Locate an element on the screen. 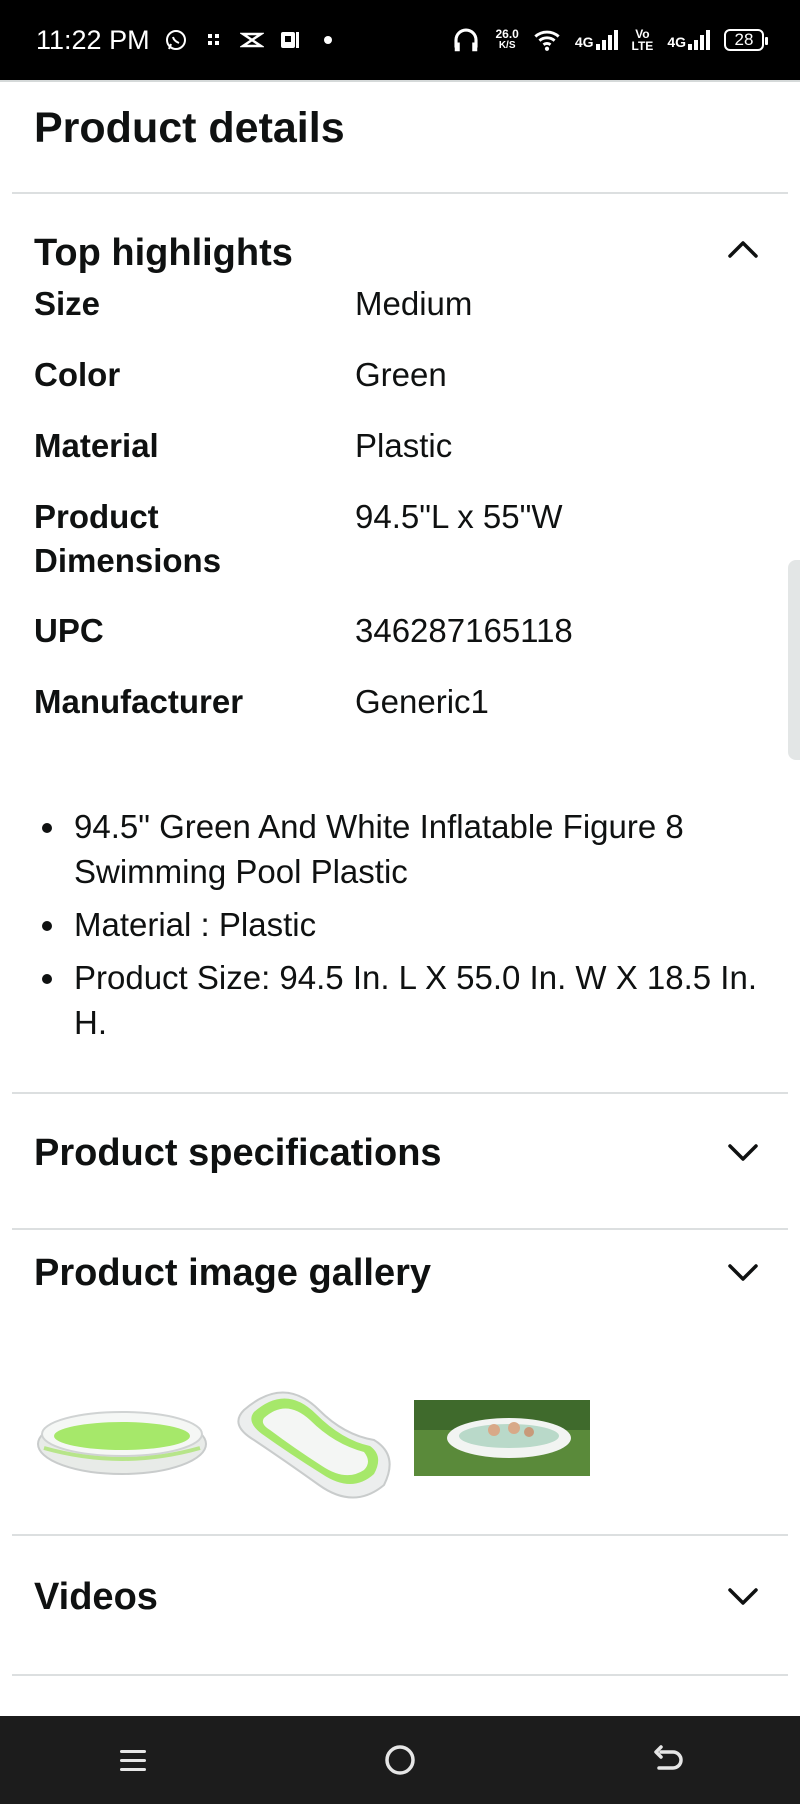 The width and height of the screenshot is (800, 1804). back-icon is located at coordinates (668, 1757).